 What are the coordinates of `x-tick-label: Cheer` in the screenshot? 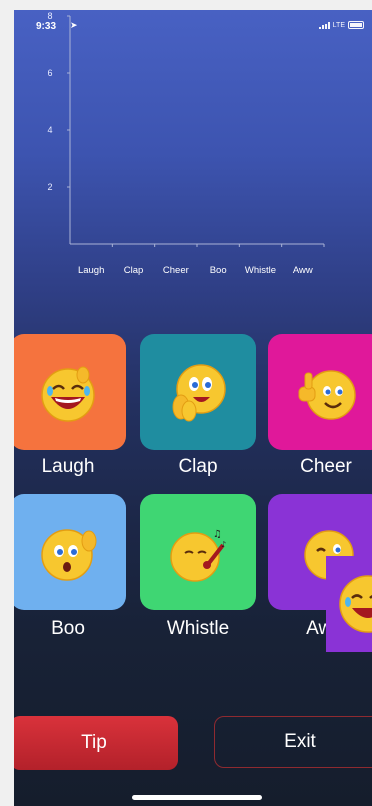 It's located at (176, 270).